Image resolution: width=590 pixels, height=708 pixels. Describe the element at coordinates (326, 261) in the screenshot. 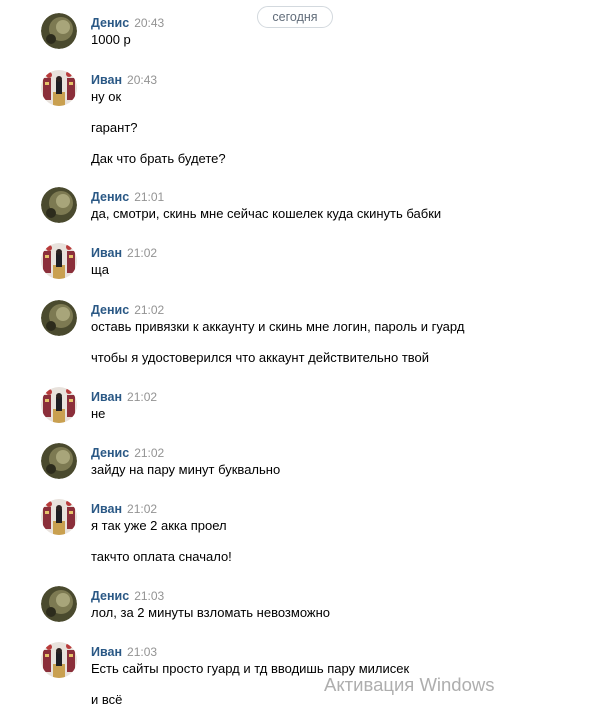

I see `message-content: Иван 21:02 ща` at that location.